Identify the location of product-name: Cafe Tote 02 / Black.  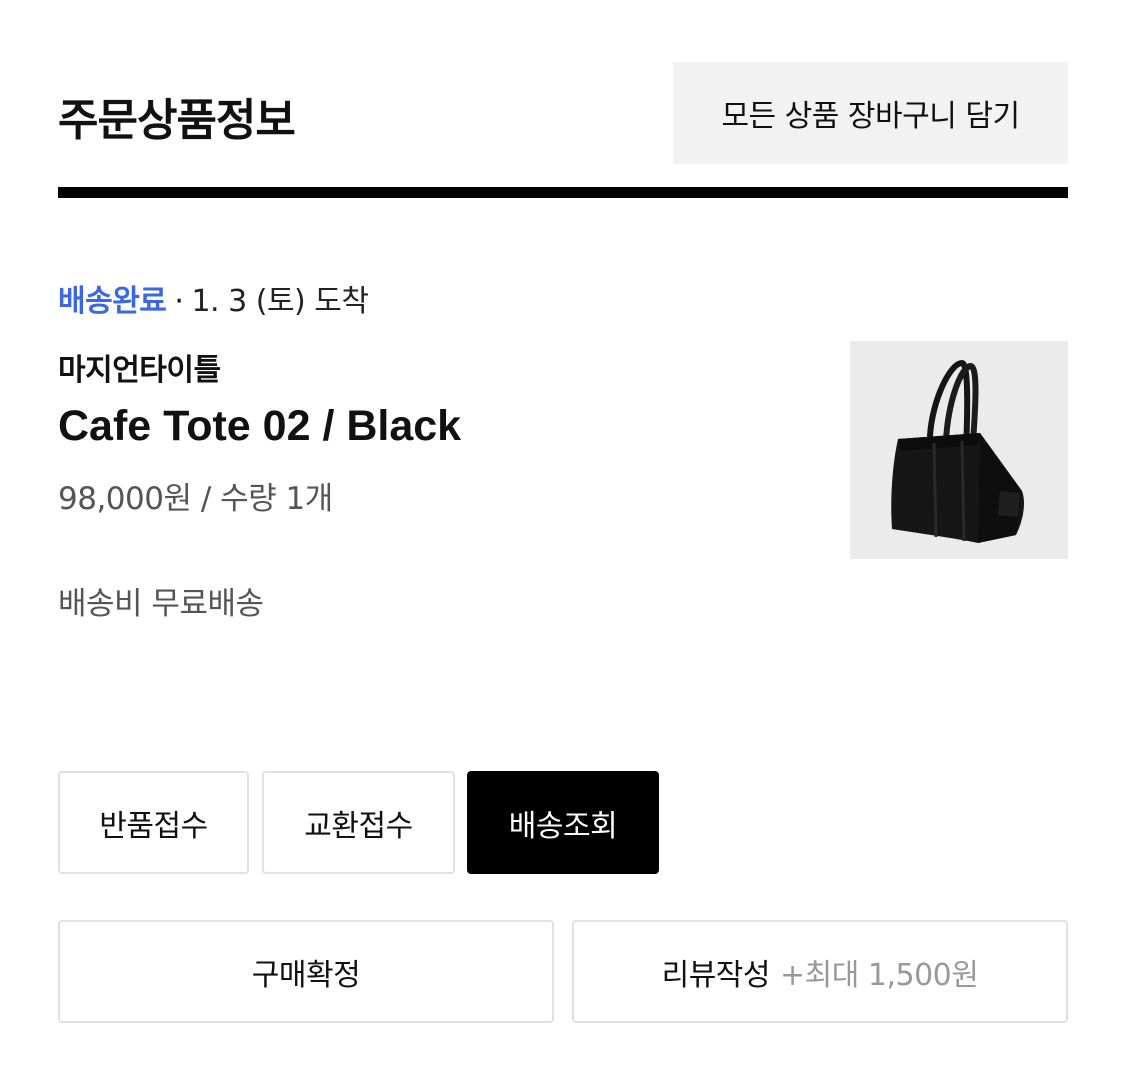
(259, 426).